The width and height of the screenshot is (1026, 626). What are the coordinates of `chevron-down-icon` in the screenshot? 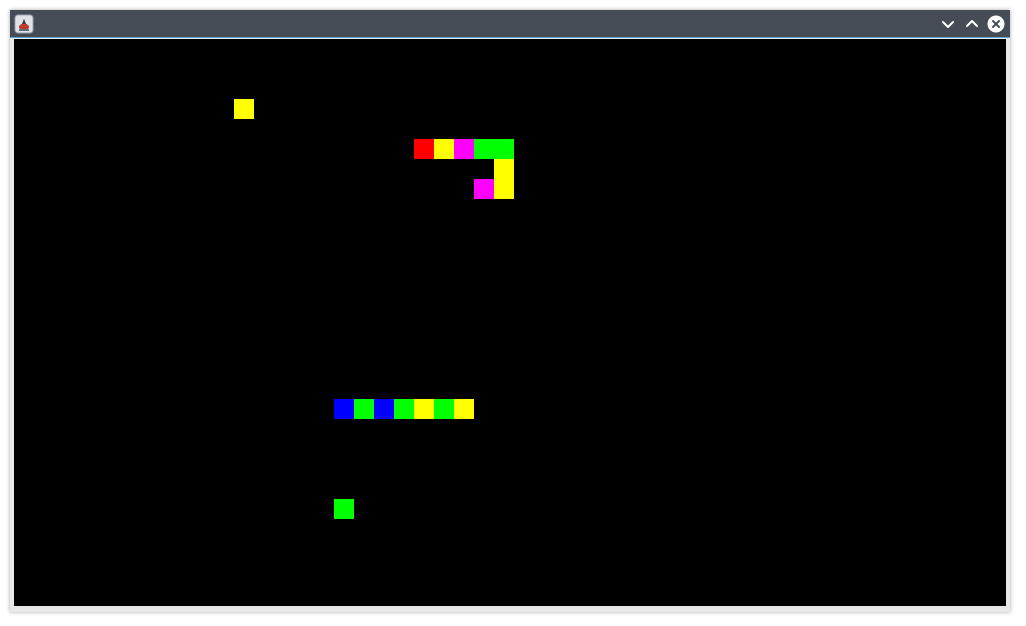 It's located at (948, 24).